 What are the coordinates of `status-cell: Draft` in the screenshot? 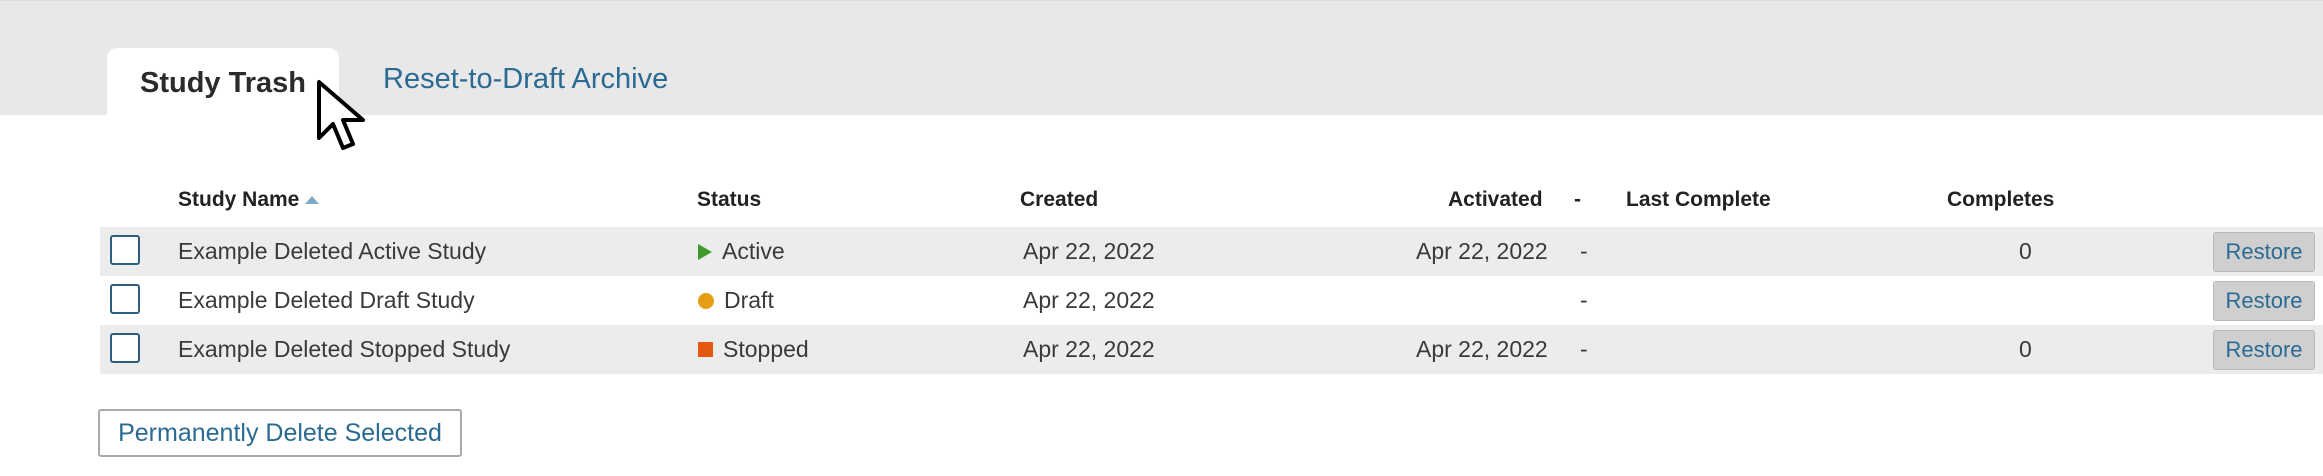 It's located at (736, 300).